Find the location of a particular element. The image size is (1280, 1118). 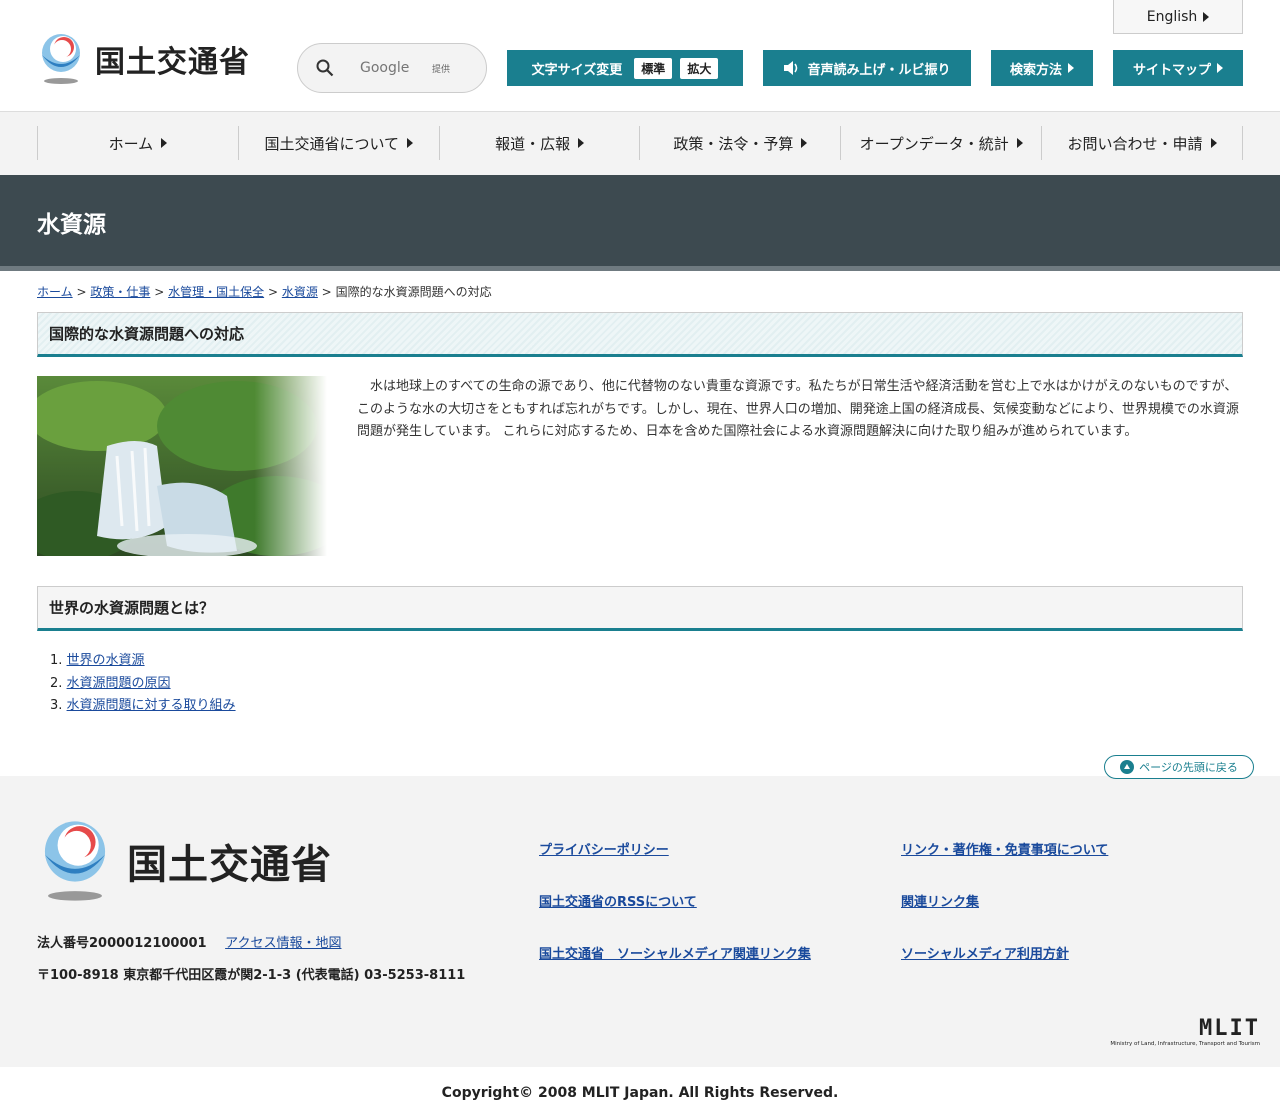

breadcrumb-current: 国際的な水資源問題への対応 is located at coordinates (413, 292).